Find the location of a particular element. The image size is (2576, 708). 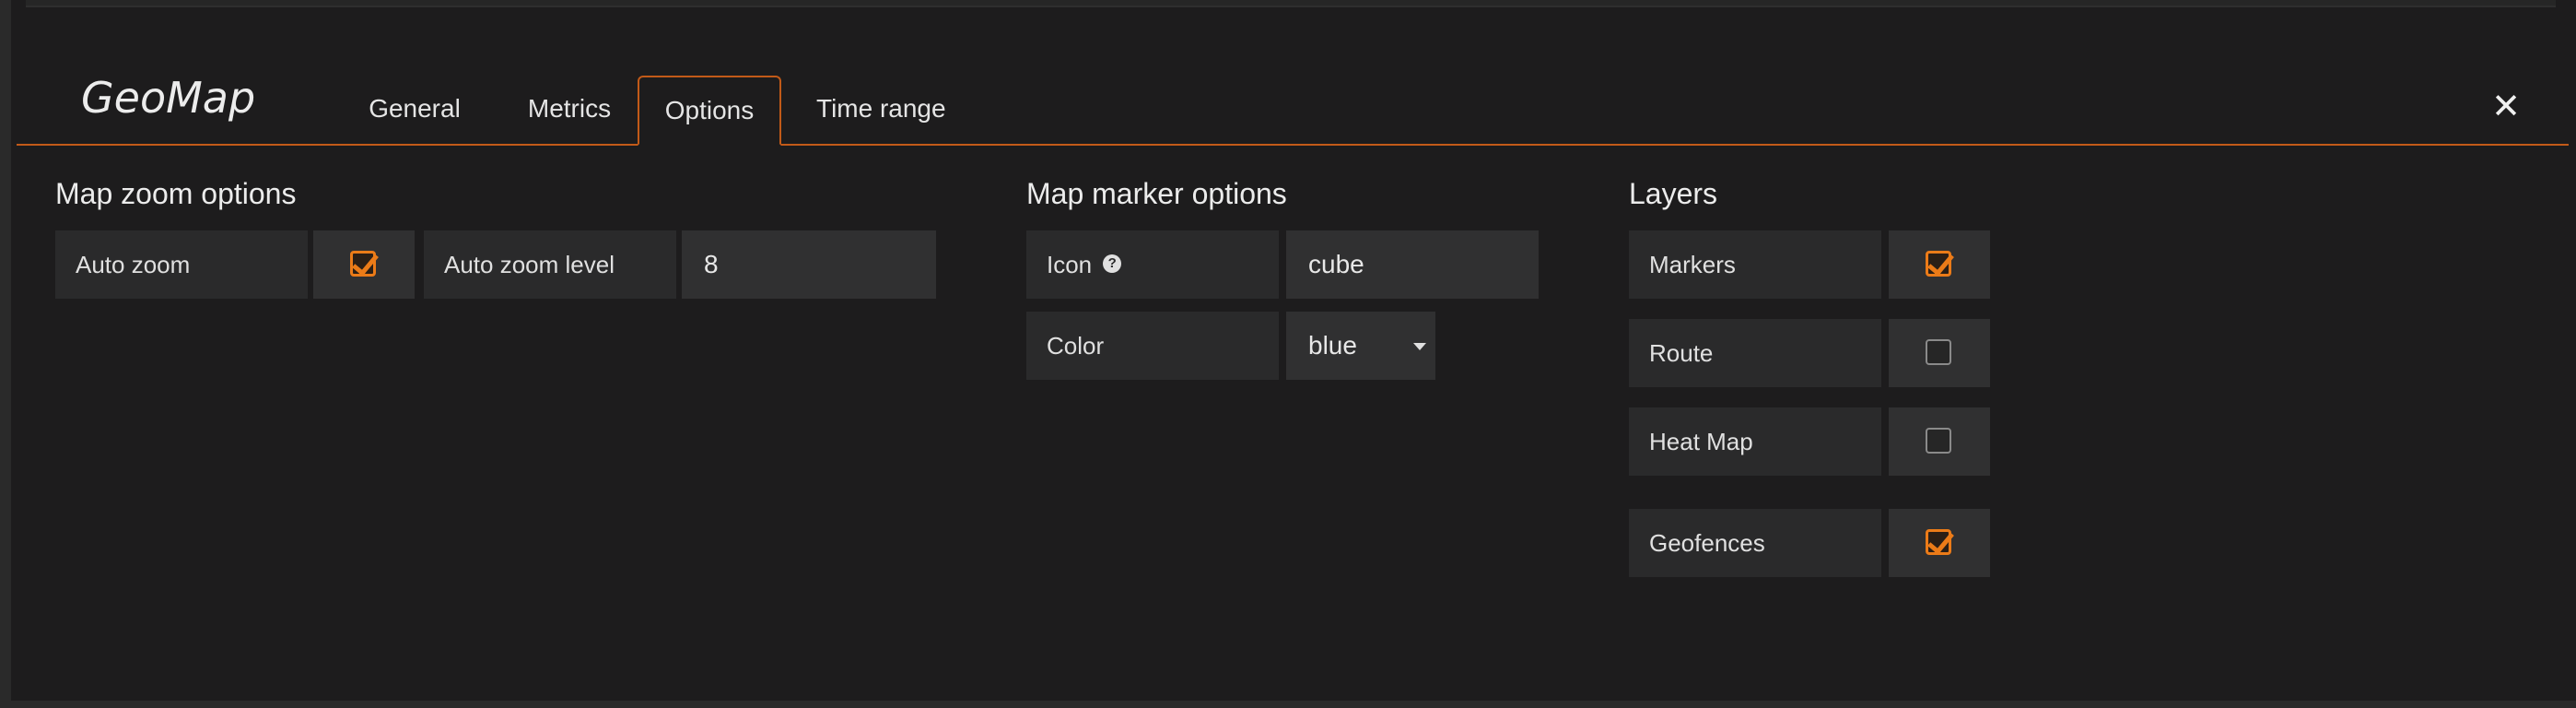

tab-metrics: Metrics is located at coordinates (569, 109).